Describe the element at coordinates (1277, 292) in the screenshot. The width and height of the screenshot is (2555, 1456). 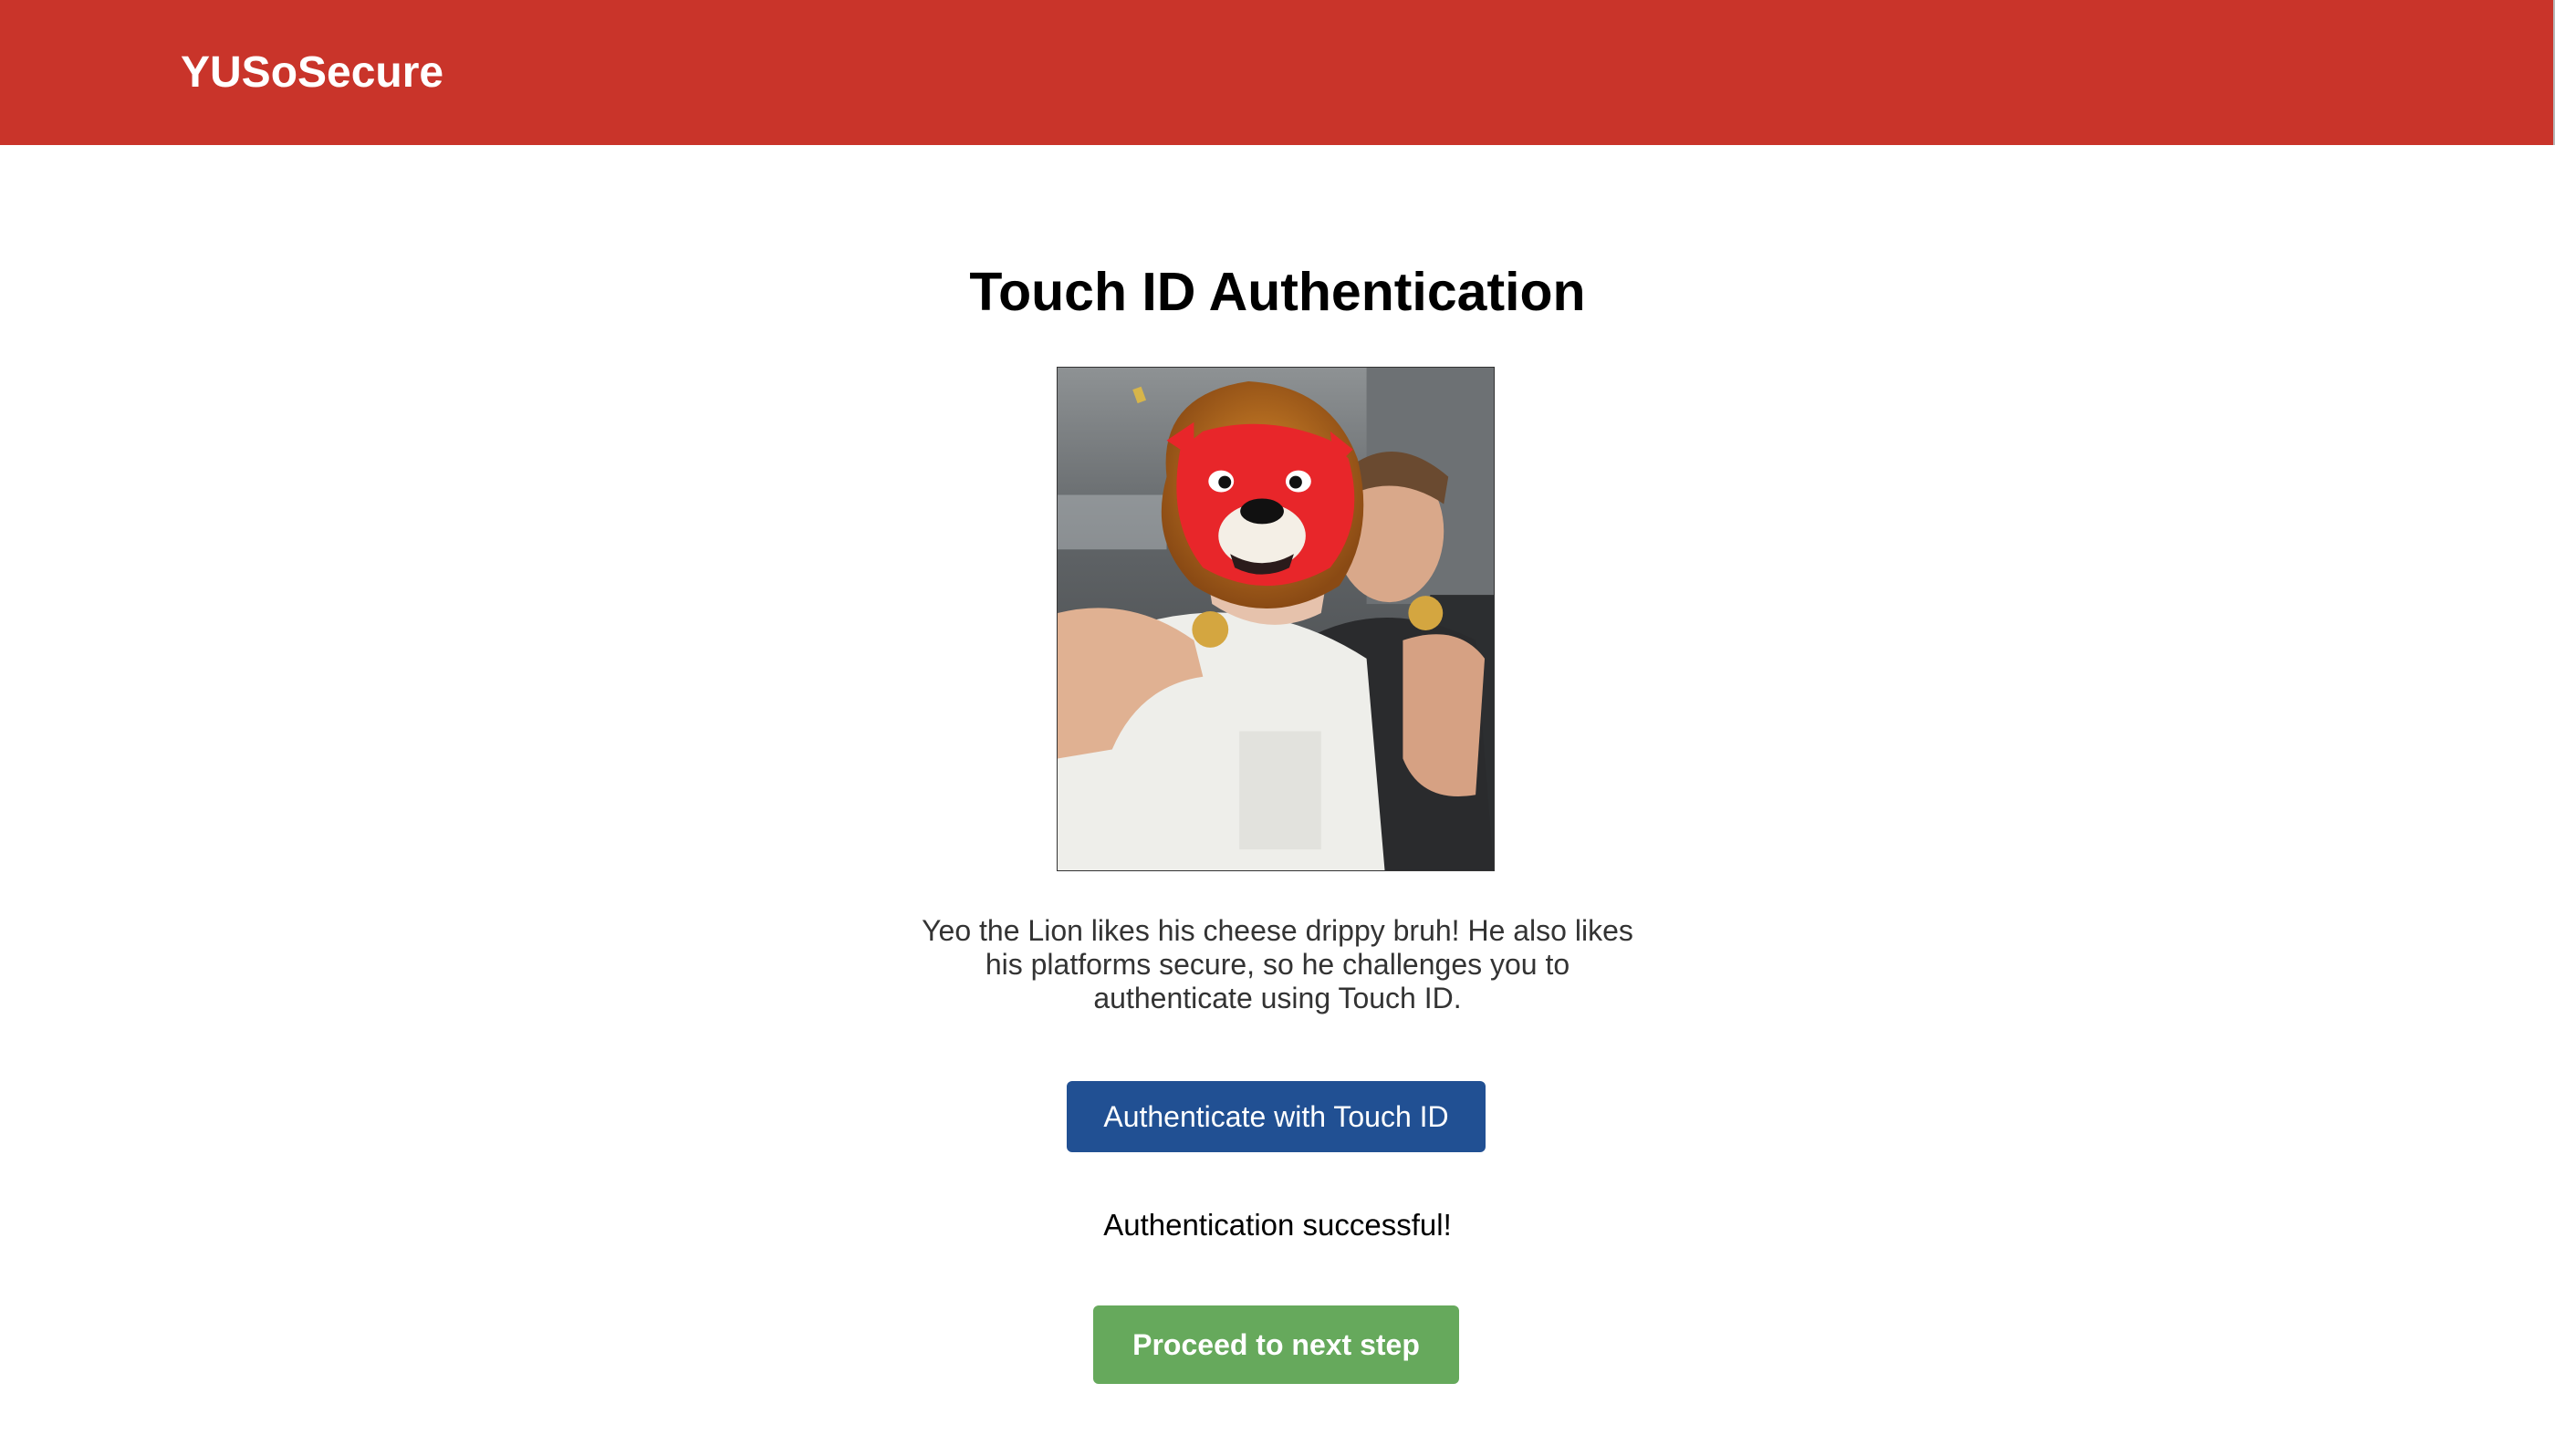
I see `page-title: Touch ID Authentication` at that location.